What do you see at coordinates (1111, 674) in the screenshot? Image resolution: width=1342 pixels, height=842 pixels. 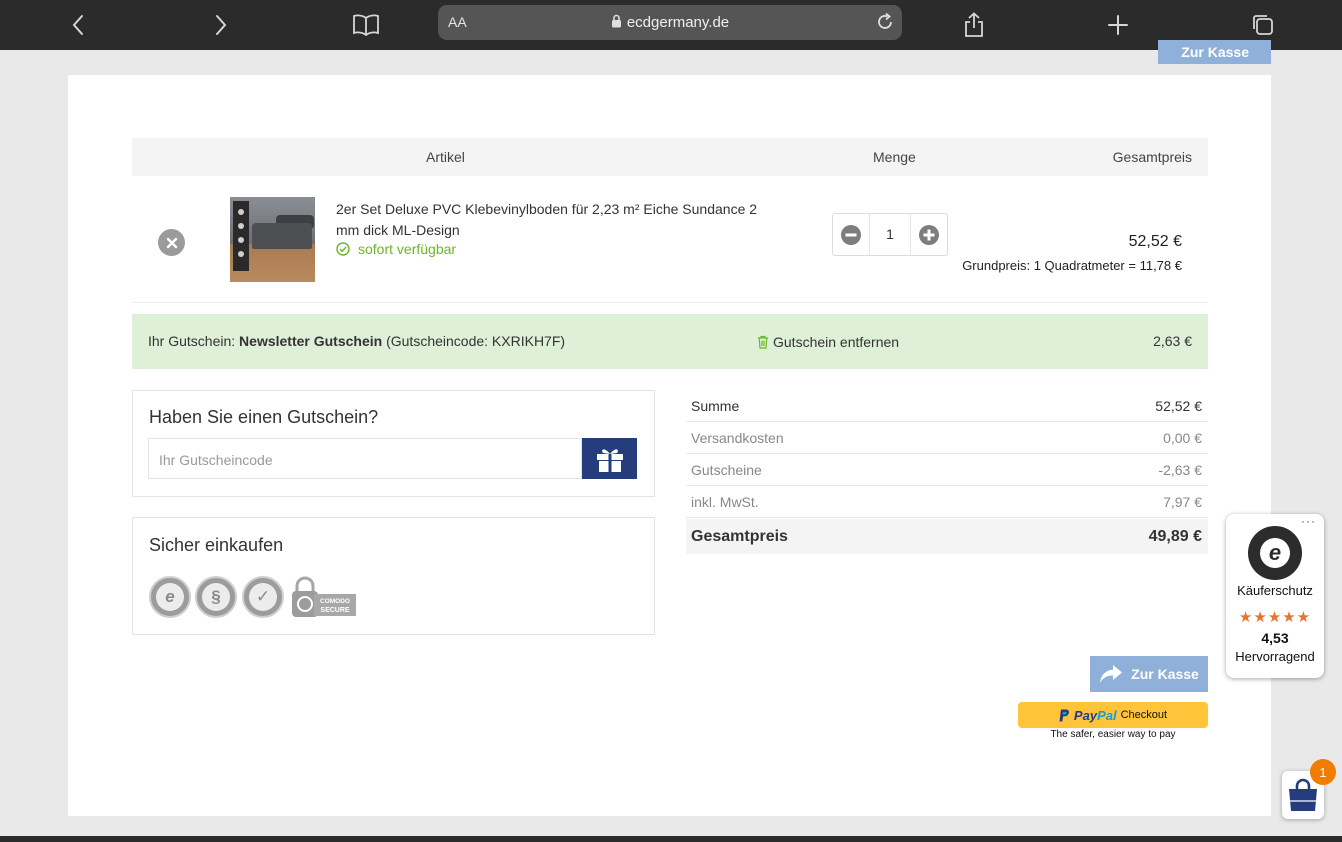 I see `share-arrow-icon` at bounding box center [1111, 674].